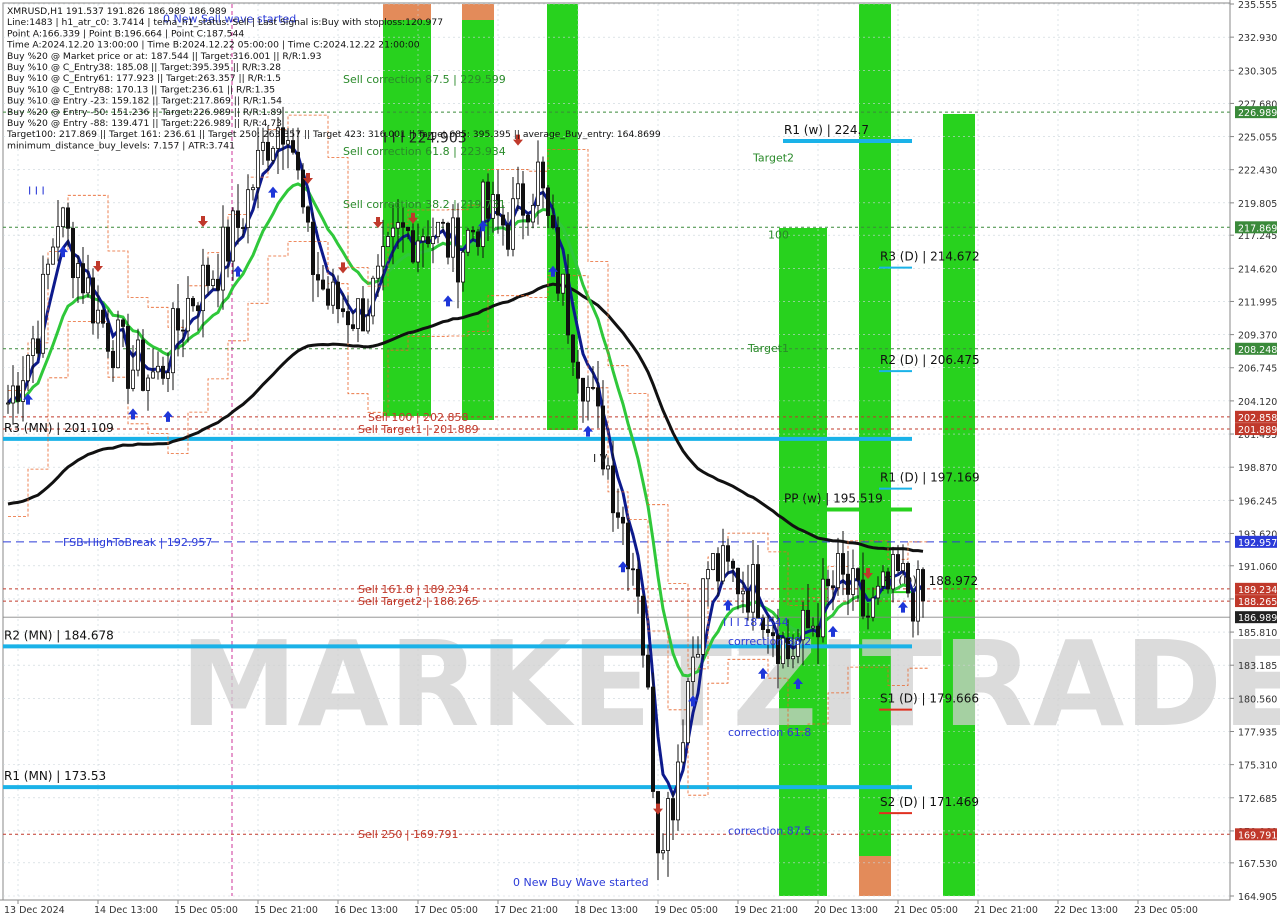 The image size is (1280, 924). What do you see at coordinates (1257, 618) in the screenshot?
I see `price-tag-label-8: 186.989` at bounding box center [1257, 618].